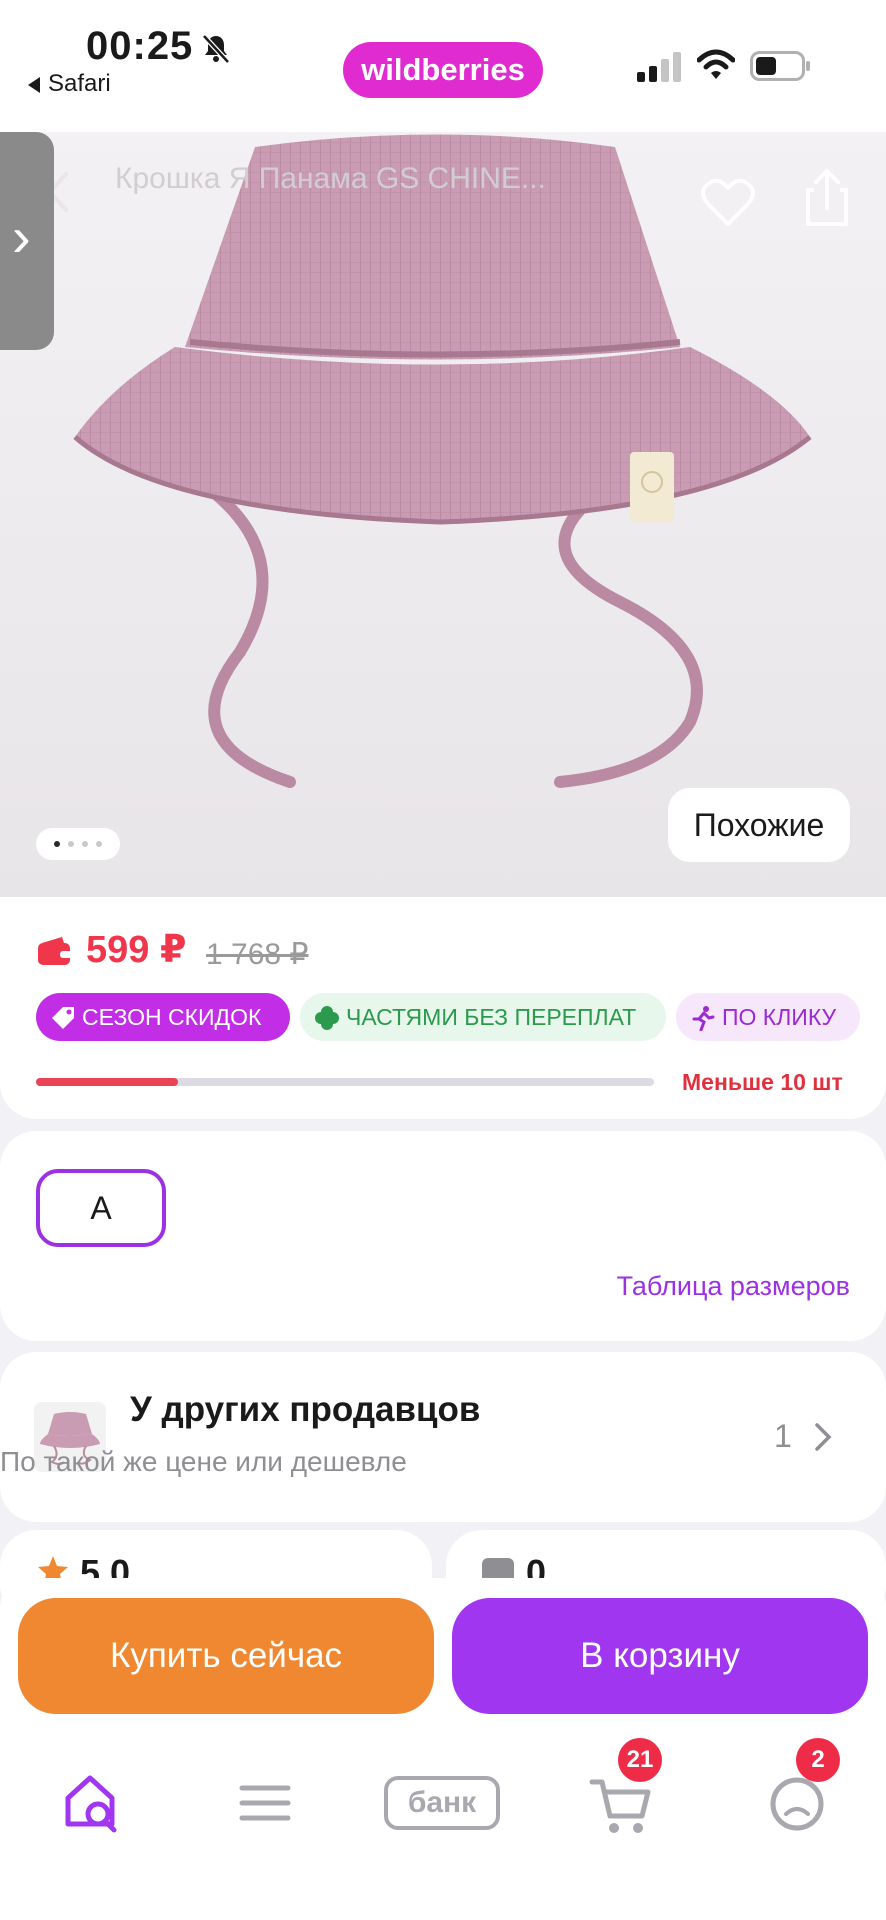 The width and height of the screenshot is (886, 1920). Describe the element at coordinates (783, 1436) in the screenshot. I see `other-sellers-count: 1` at that location.